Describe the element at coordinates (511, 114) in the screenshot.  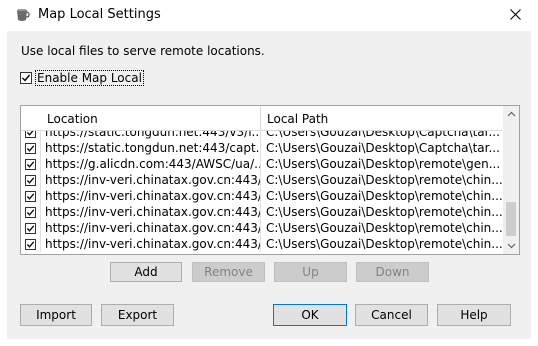
I see `scroll-up-arrow-icon` at that location.